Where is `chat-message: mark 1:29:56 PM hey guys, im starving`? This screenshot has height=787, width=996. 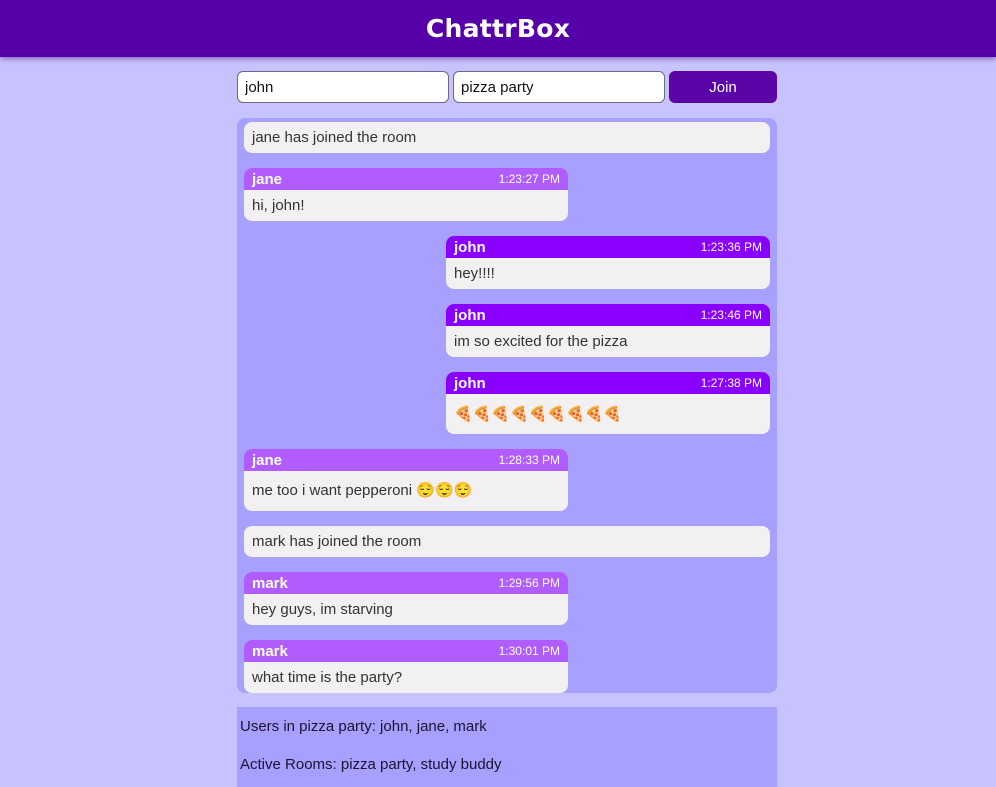
chat-message: mark 1:29:56 PM hey guys, im starving is located at coordinates (406, 598).